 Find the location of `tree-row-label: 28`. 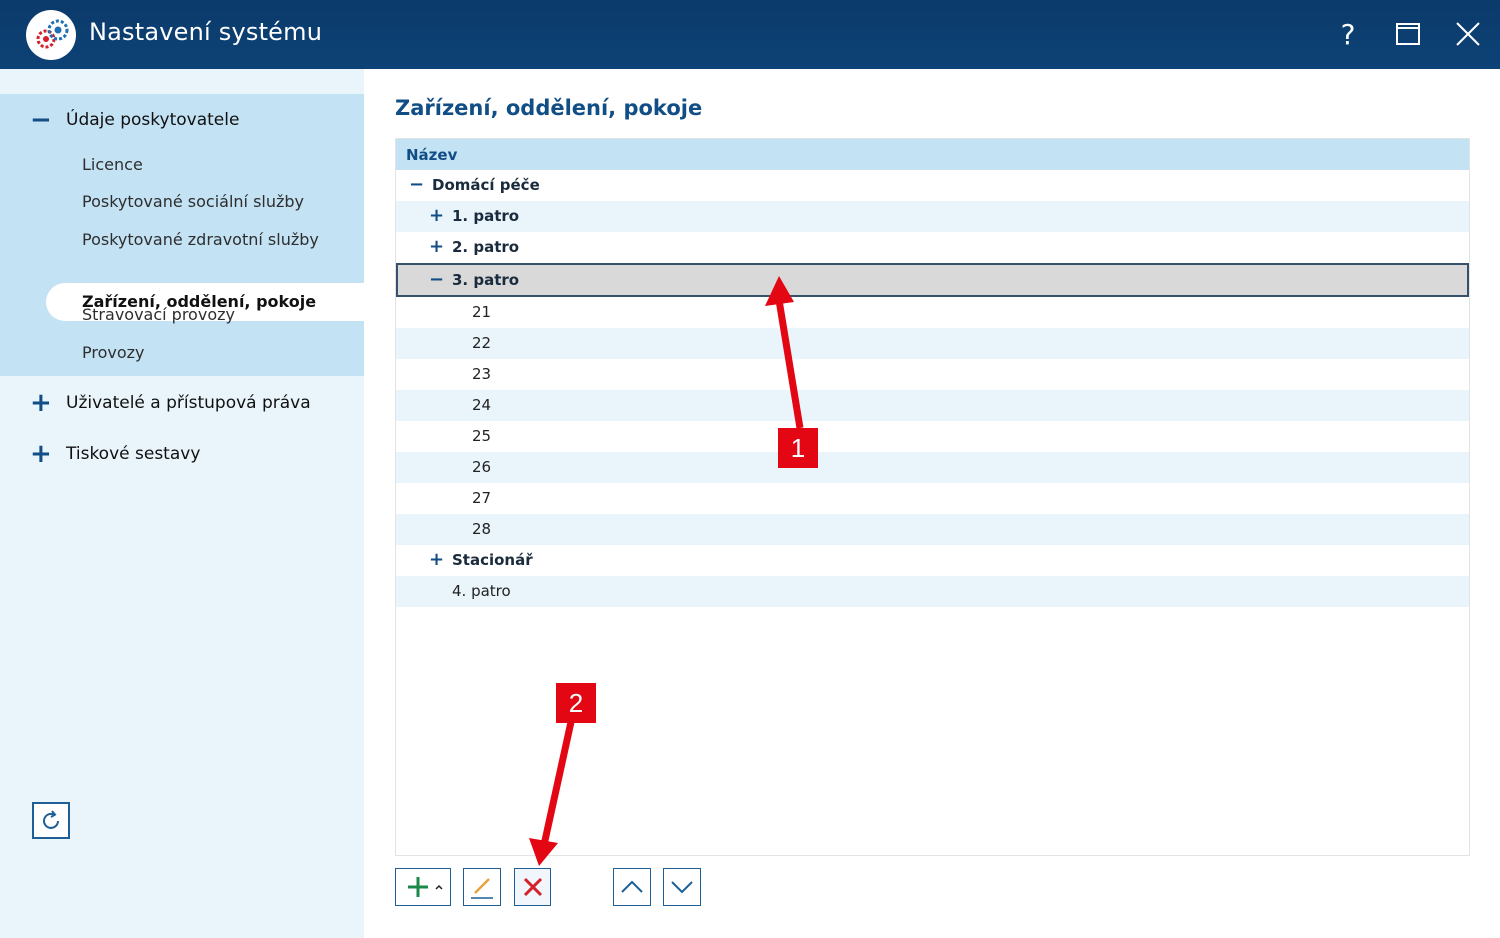

tree-row-label: 28 is located at coordinates (482, 529).